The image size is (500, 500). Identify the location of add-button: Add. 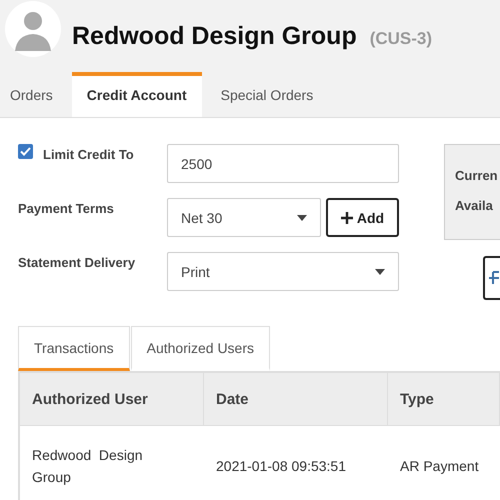
(362, 217).